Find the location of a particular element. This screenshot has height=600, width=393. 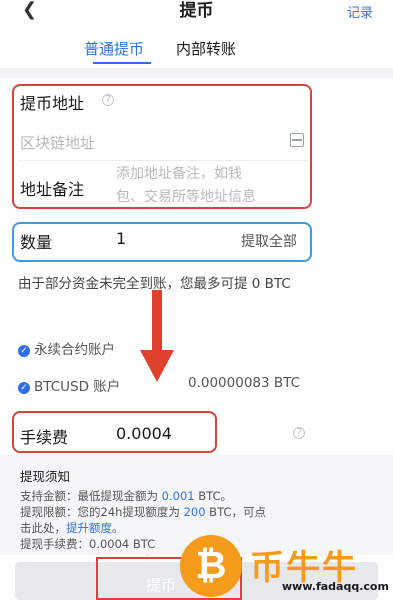

account-btcusd: ✓ BTCUSD 账户 is located at coordinates (69, 385).